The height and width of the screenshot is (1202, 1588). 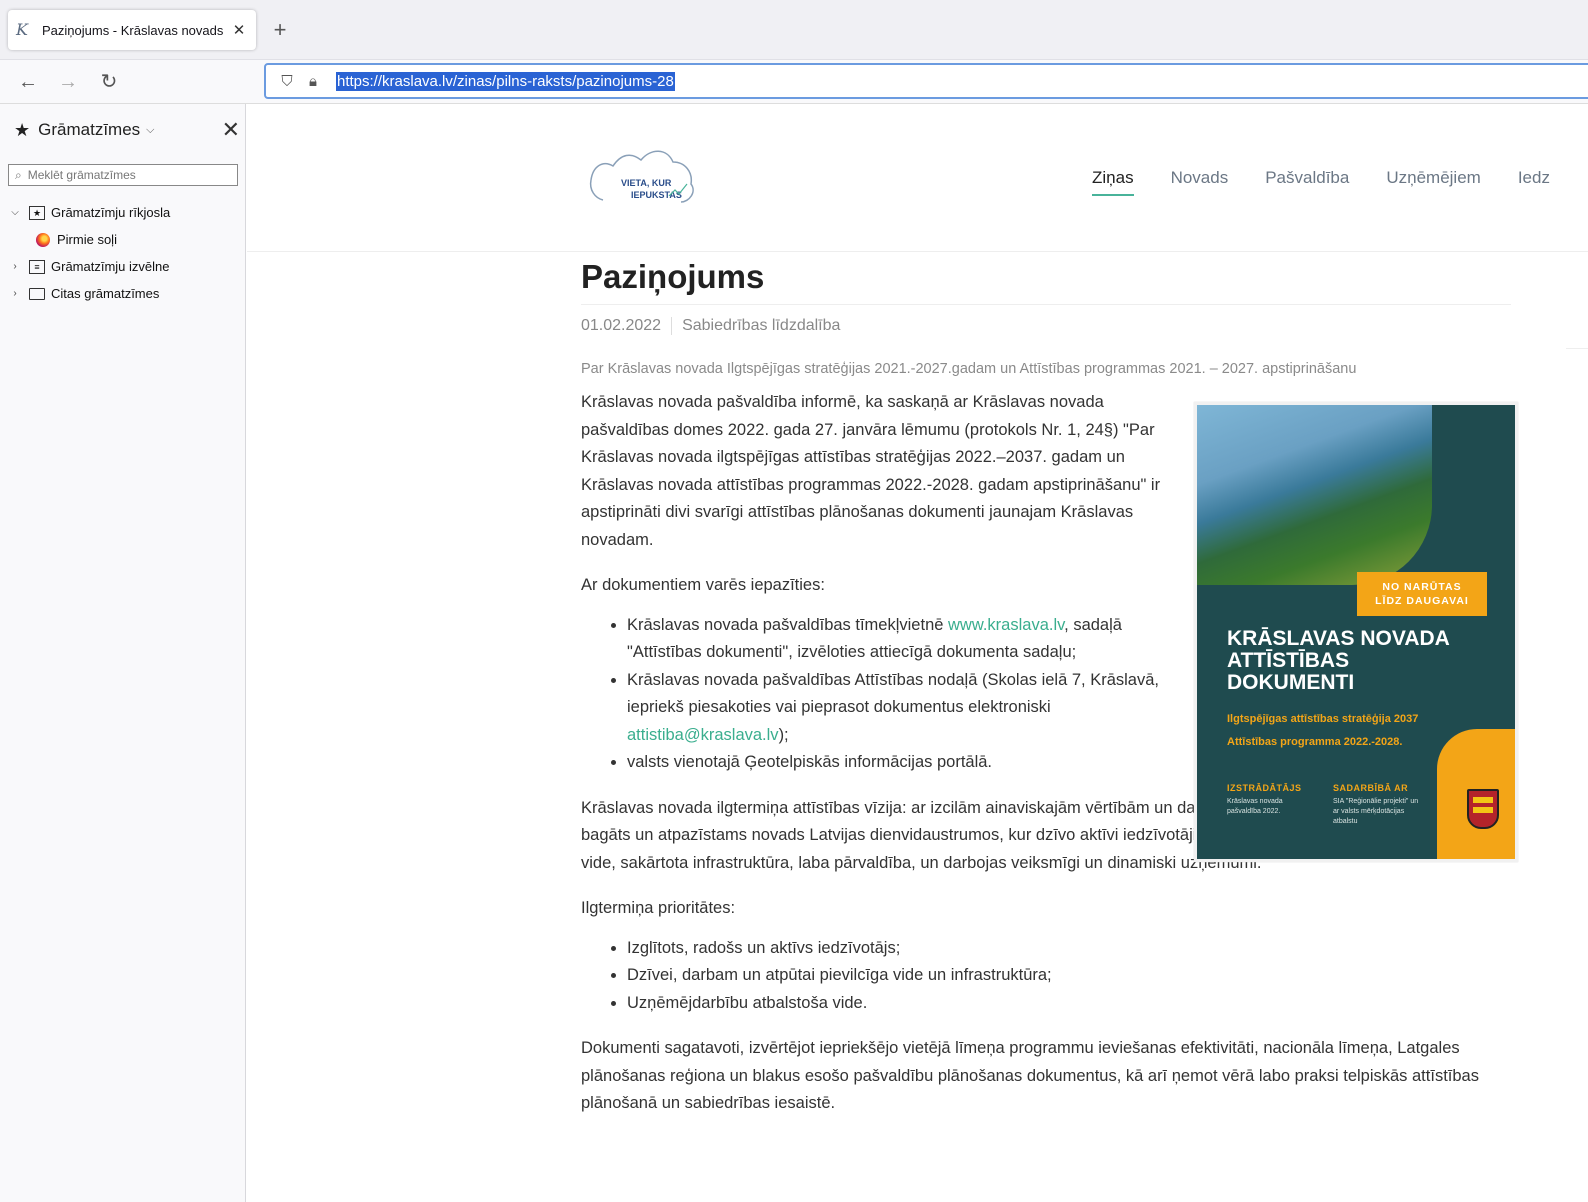 I want to click on tree-item-toolbar: ⌵ ★ Grāmatzīmju rīkjosla, so click(x=126, y=212).